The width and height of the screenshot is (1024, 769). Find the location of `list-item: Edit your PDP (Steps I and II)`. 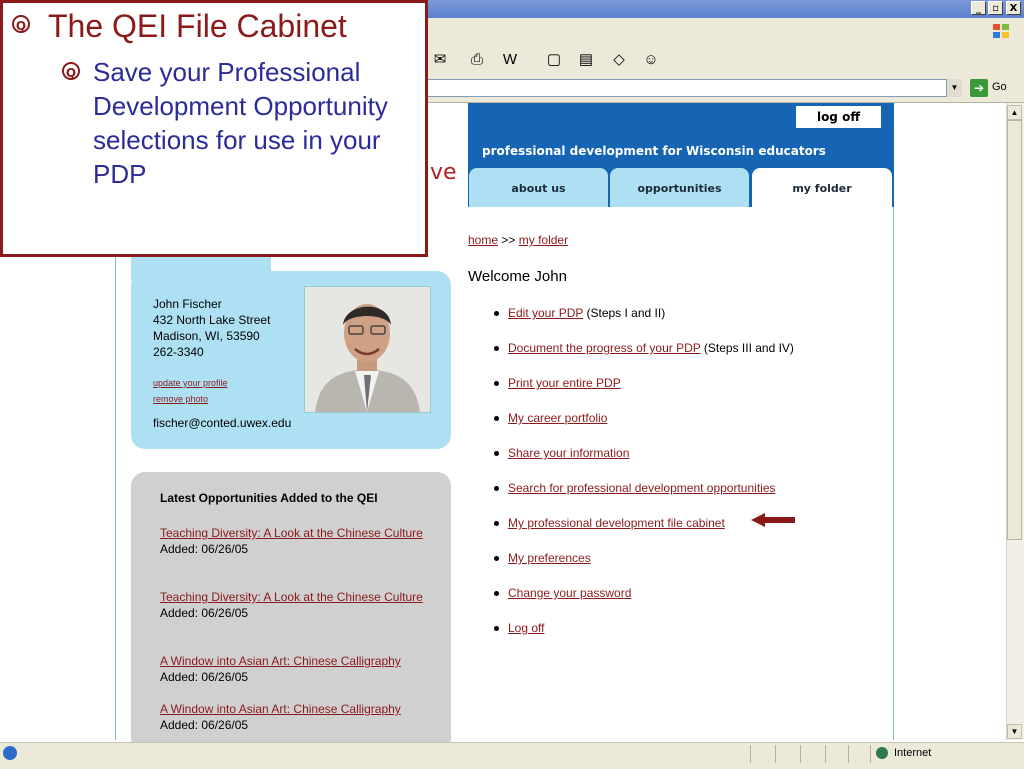

list-item: Edit your PDP (Steps I and II) is located at coordinates (642, 323).